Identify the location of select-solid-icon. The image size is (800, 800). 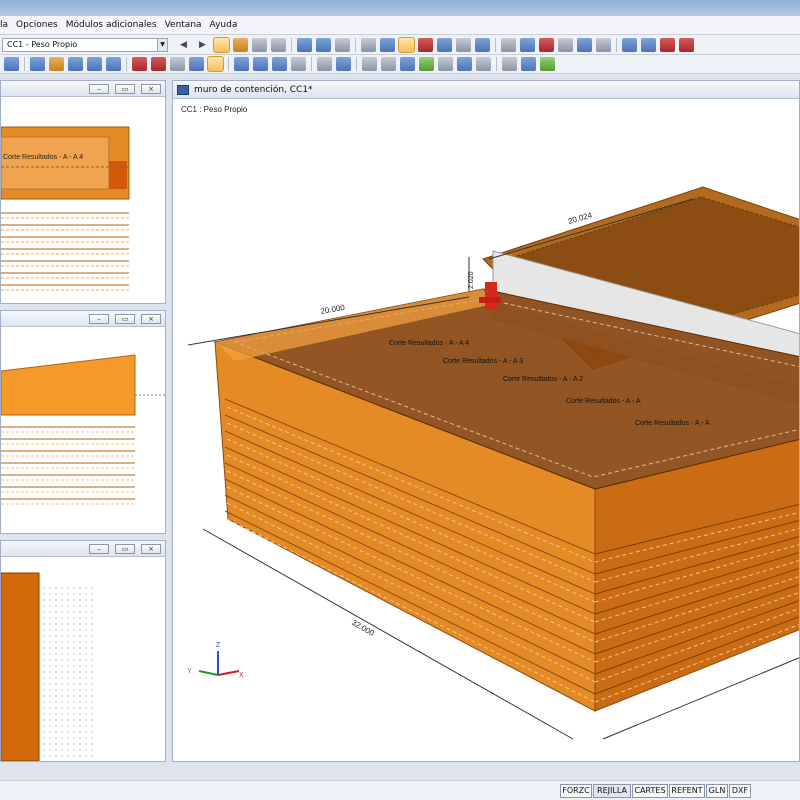
(94, 64).